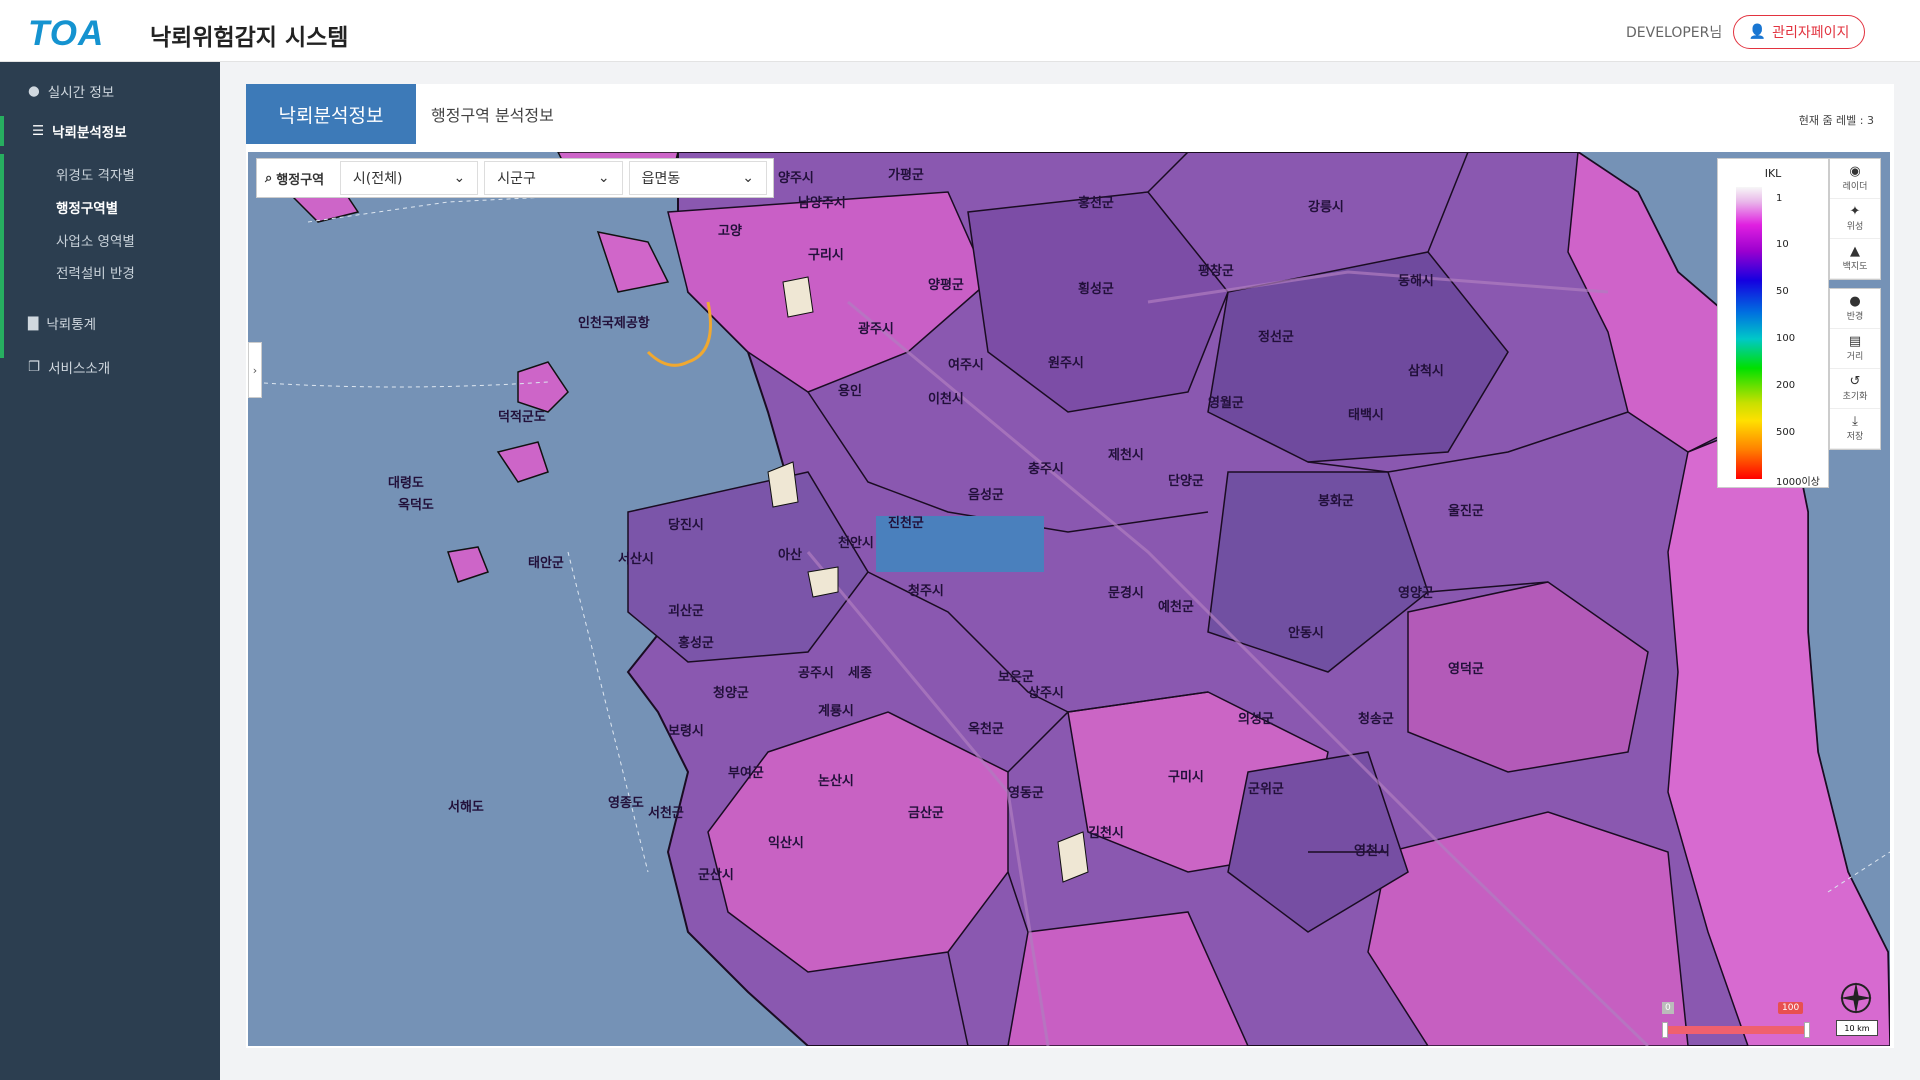  I want to click on sidebar-item-statistics: ▇ 낙뢰통계, so click(110, 323).